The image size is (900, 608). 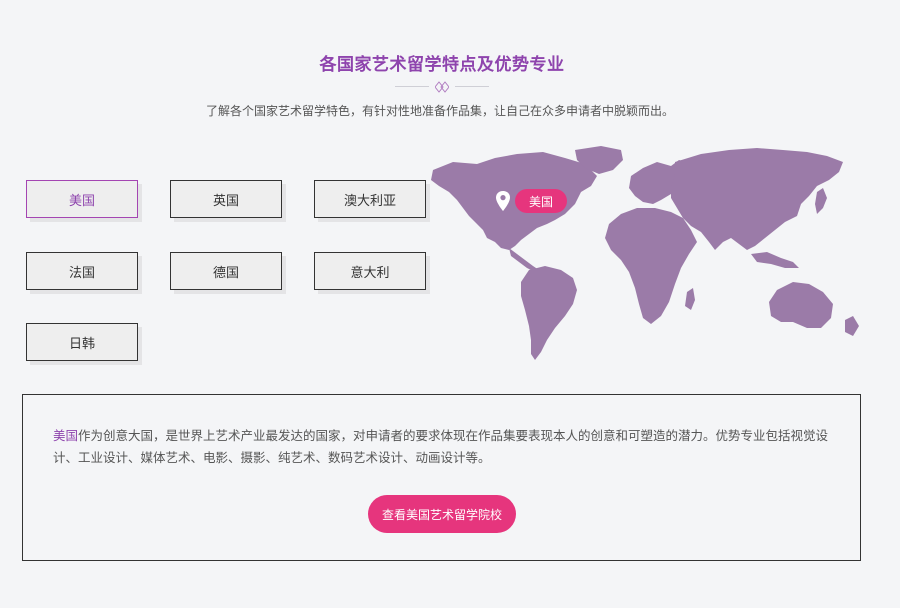 What do you see at coordinates (503, 201) in the screenshot?
I see `map-pin-icon` at bounding box center [503, 201].